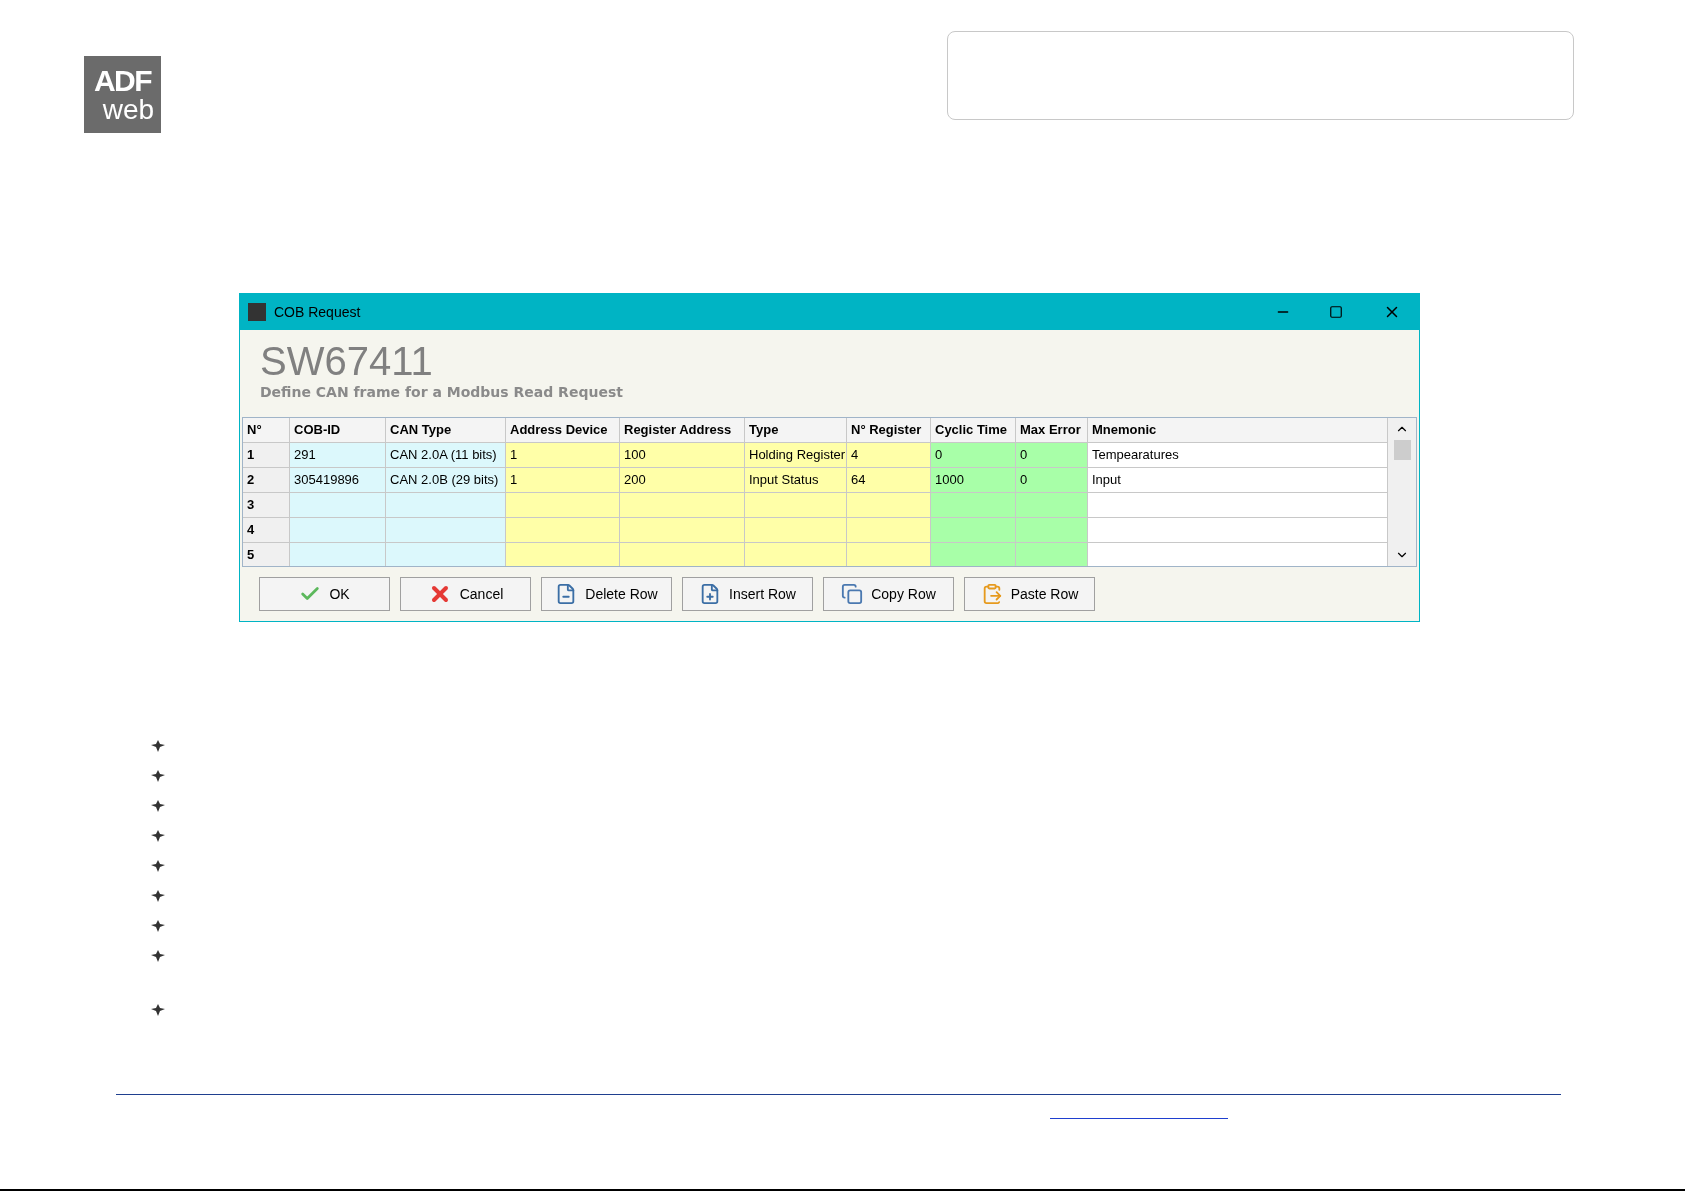 The height and width of the screenshot is (1191, 1685). Describe the element at coordinates (446, 430) in the screenshot. I see `column-header: CAN Type` at that location.